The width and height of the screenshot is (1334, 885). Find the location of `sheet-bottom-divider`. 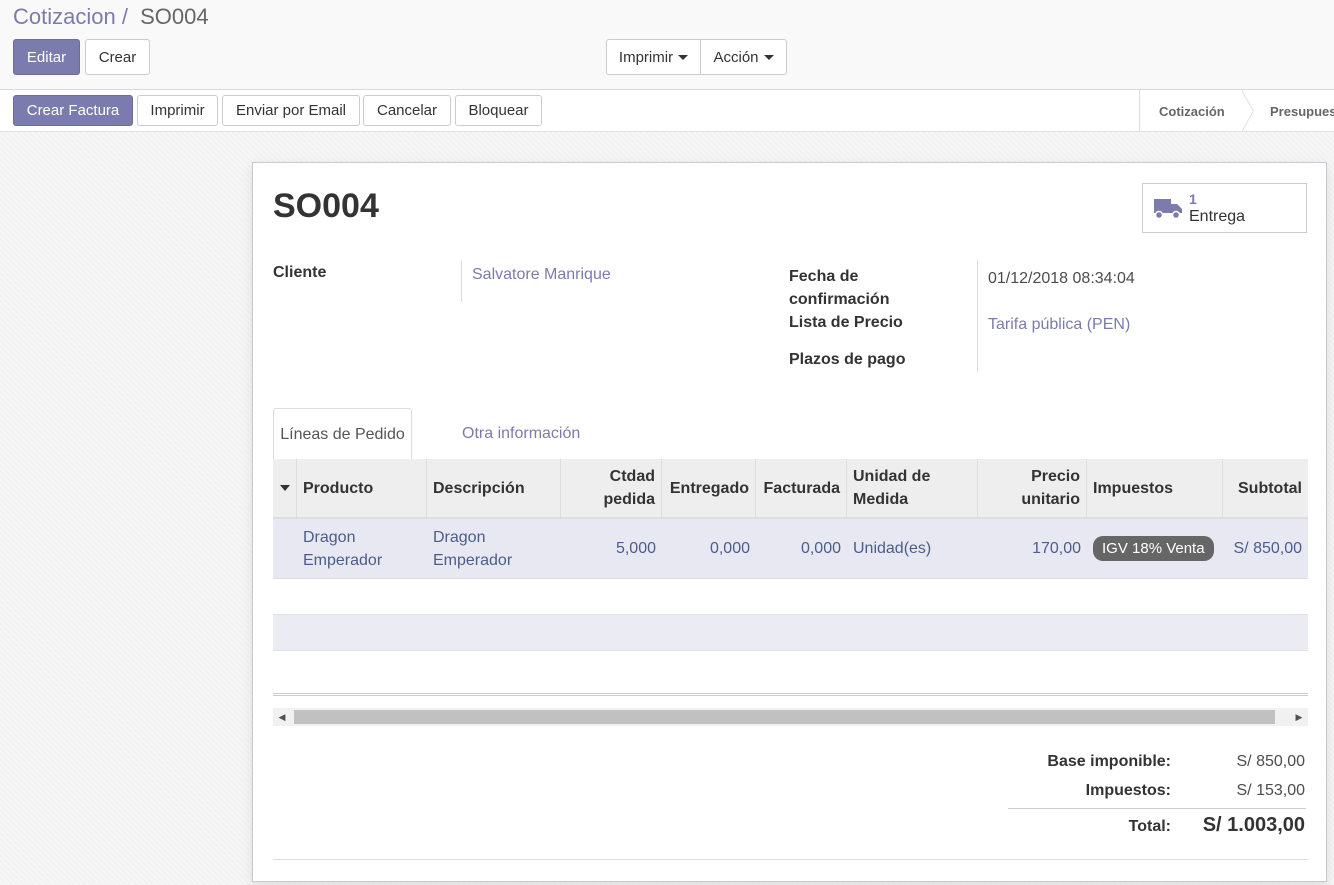

sheet-bottom-divider is located at coordinates (790, 859).